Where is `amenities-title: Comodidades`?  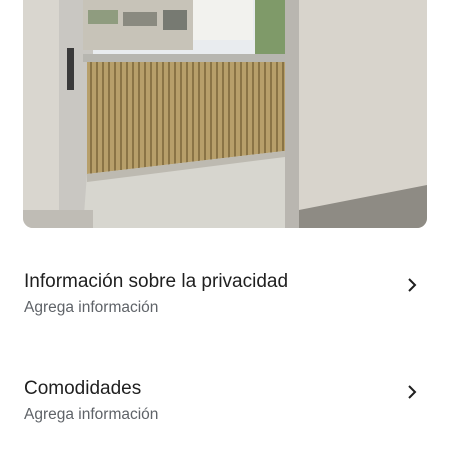
amenities-title: Comodidades is located at coordinates (83, 388).